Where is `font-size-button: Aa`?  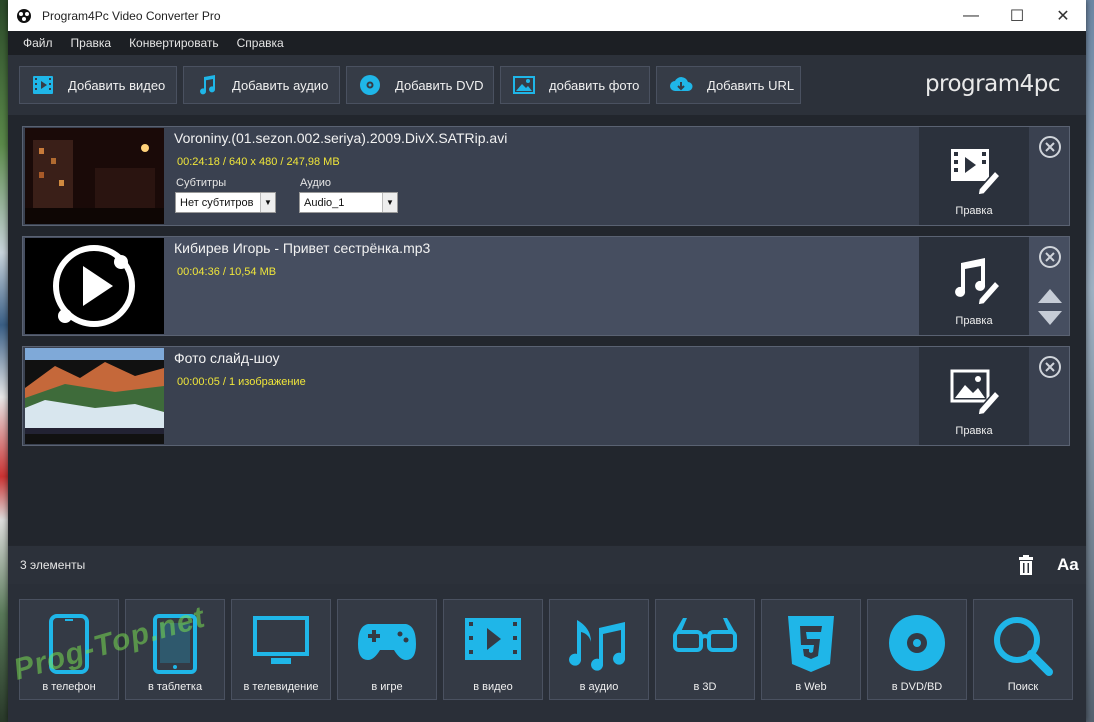 font-size-button: Aa is located at coordinates (1068, 565).